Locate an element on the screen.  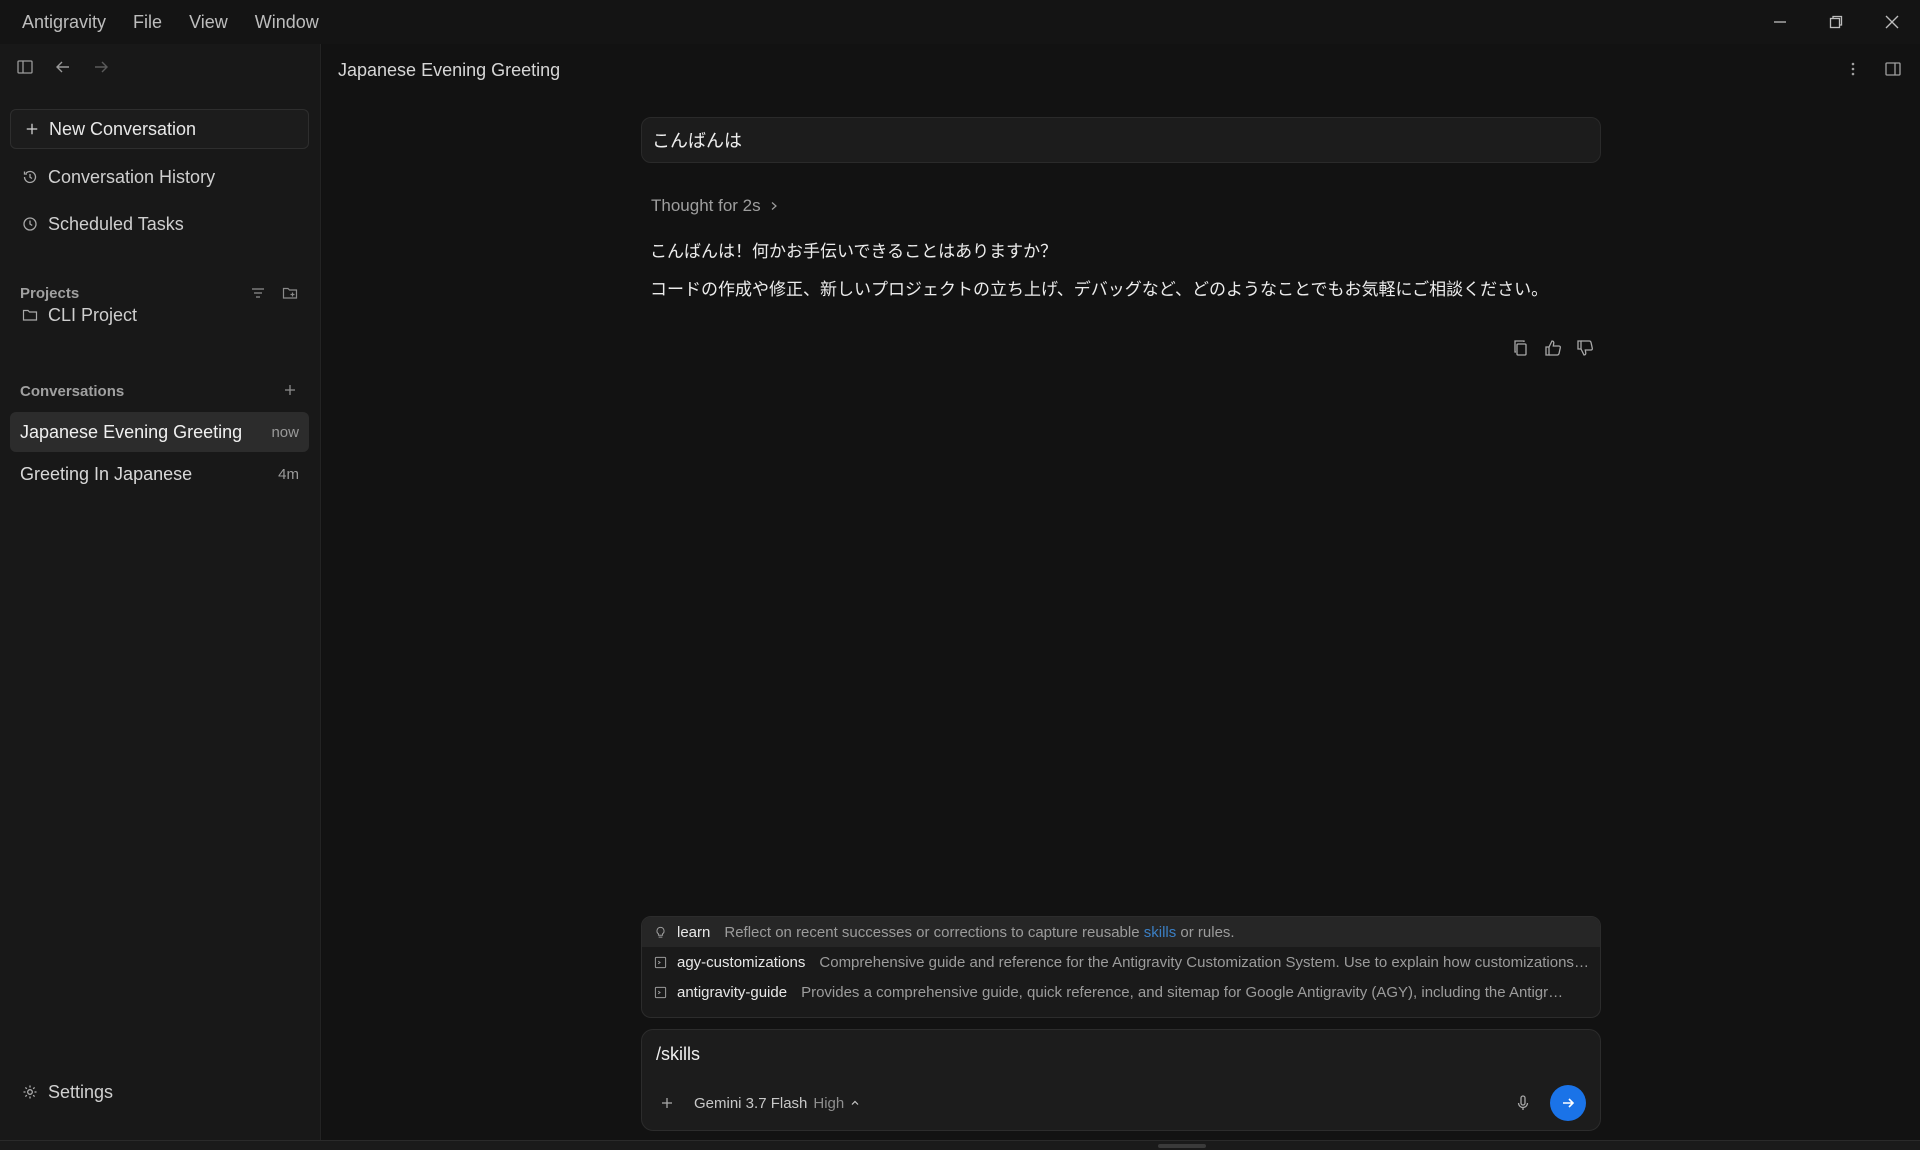
gear-icon is located at coordinates (30, 1092).